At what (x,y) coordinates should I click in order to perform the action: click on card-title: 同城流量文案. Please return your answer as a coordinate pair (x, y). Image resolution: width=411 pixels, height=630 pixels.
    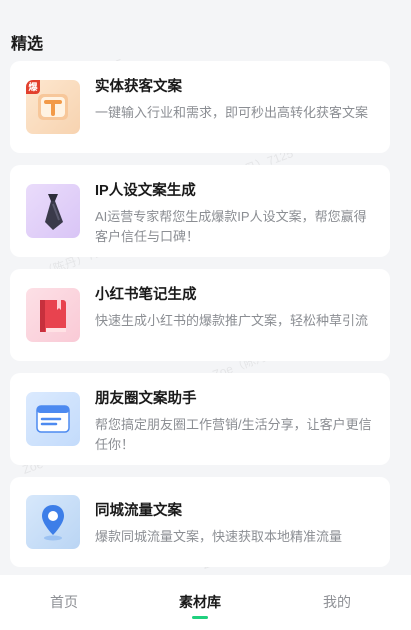
    Looking at the image, I should click on (138, 511).